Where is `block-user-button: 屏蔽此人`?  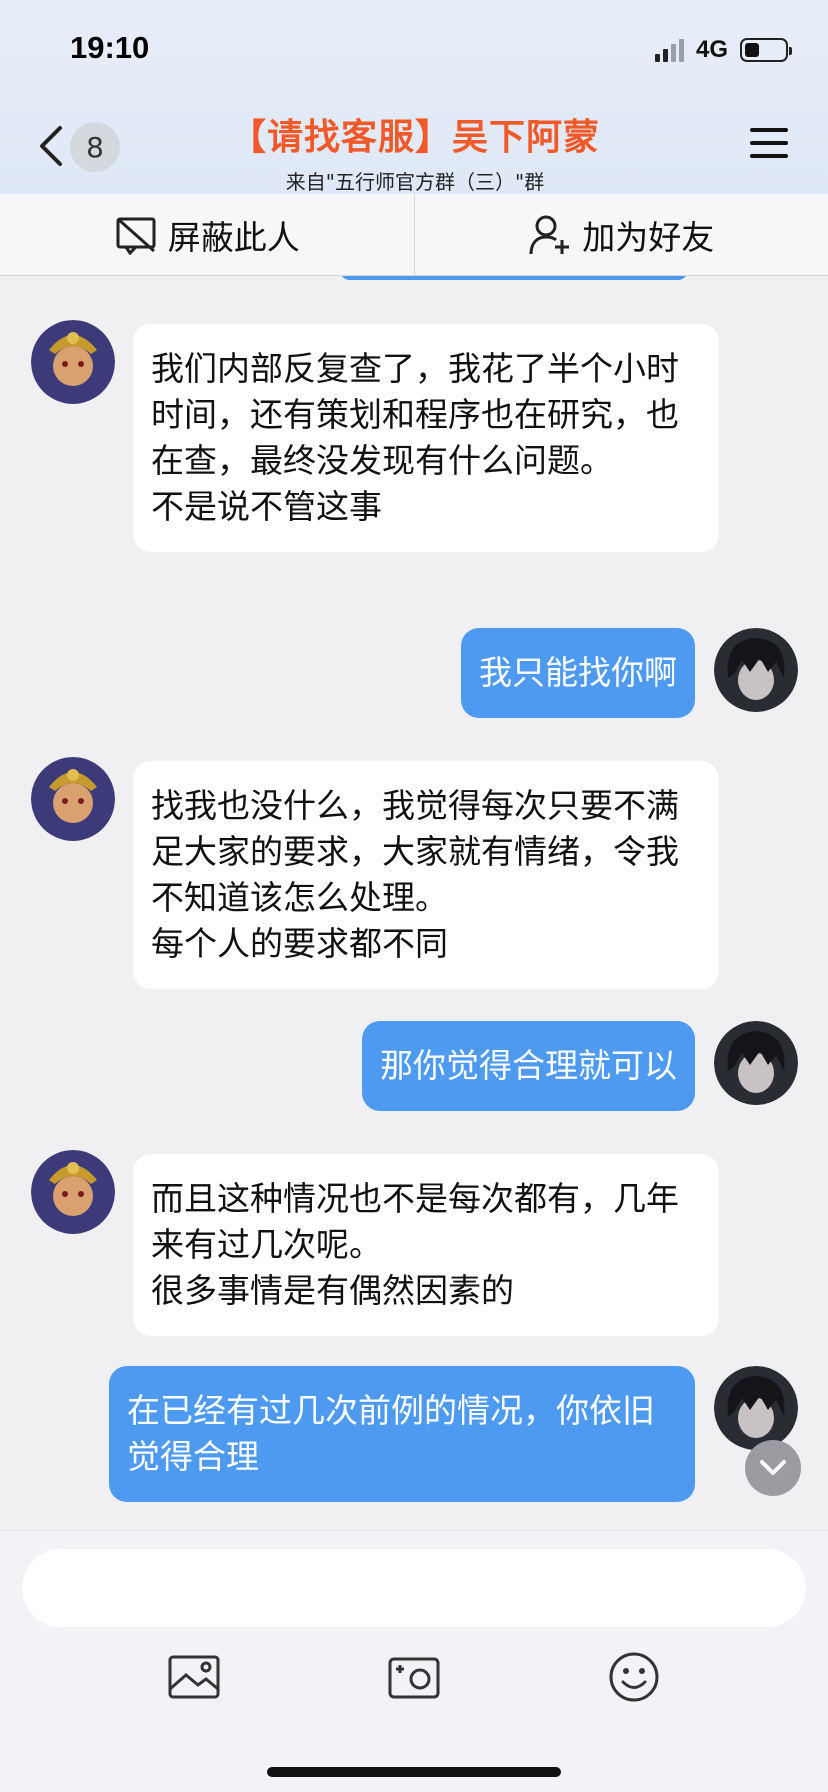
block-user-button: 屏蔽此人 is located at coordinates (207, 234).